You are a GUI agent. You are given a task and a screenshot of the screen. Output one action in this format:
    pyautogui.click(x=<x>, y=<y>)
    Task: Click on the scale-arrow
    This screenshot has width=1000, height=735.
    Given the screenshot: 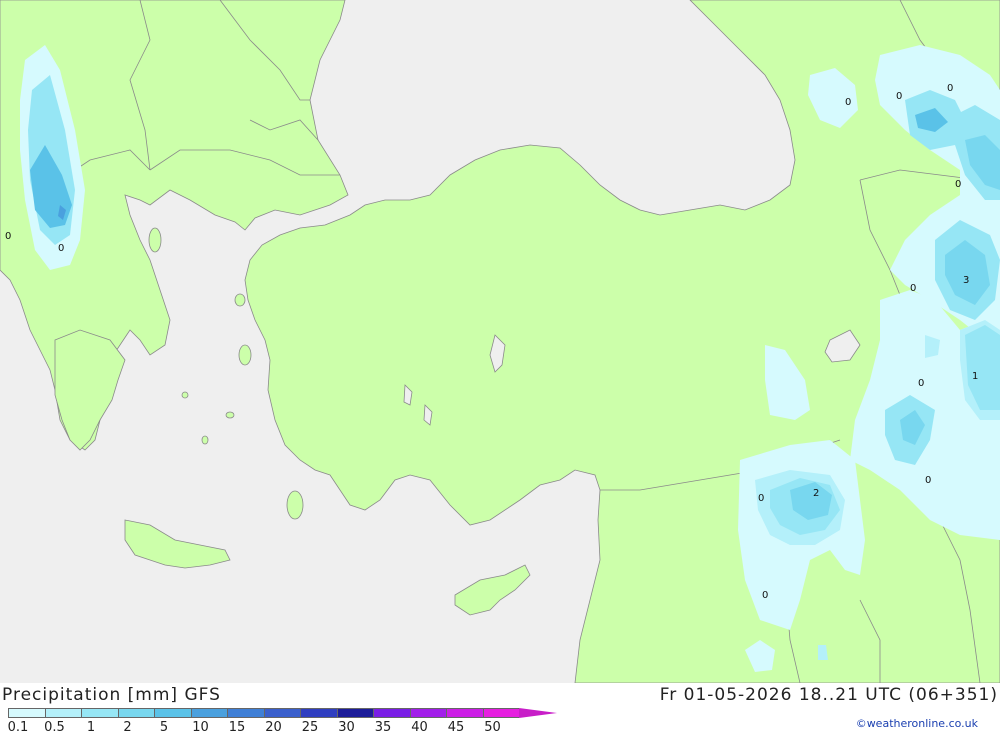 What is the action you would take?
    pyautogui.click(x=538, y=713)
    